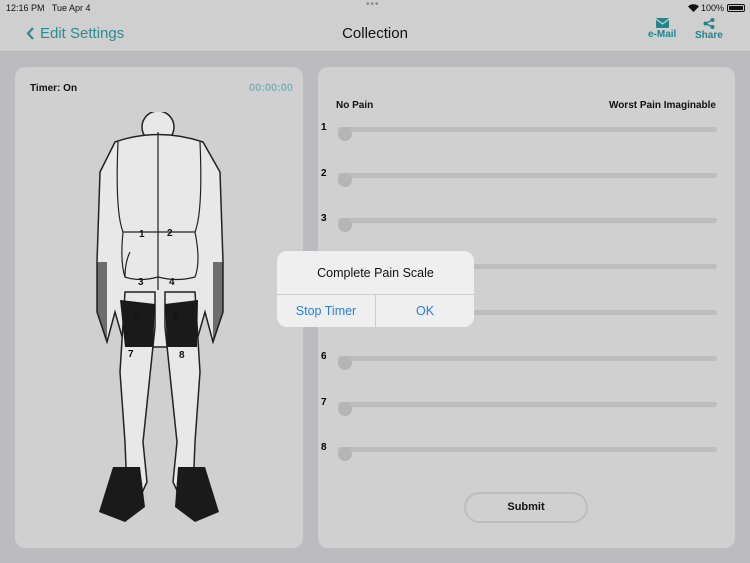  I want to click on slider-label: 6, so click(324, 356).